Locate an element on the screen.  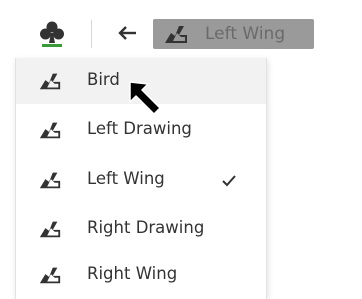
menu-item-label: Bird is located at coordinates (103, 79).